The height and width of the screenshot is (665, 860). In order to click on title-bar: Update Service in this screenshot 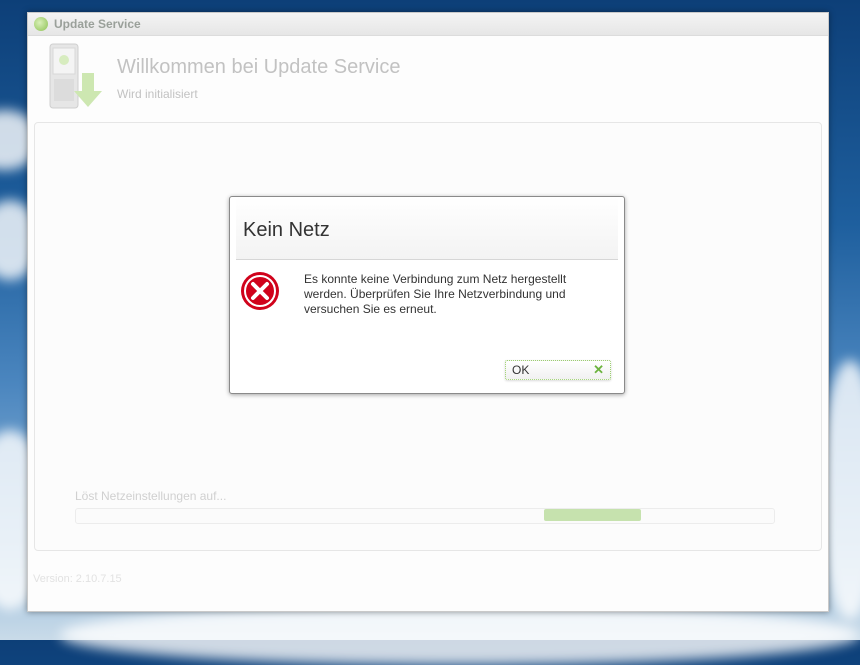, I will do `click(428, 24)`.